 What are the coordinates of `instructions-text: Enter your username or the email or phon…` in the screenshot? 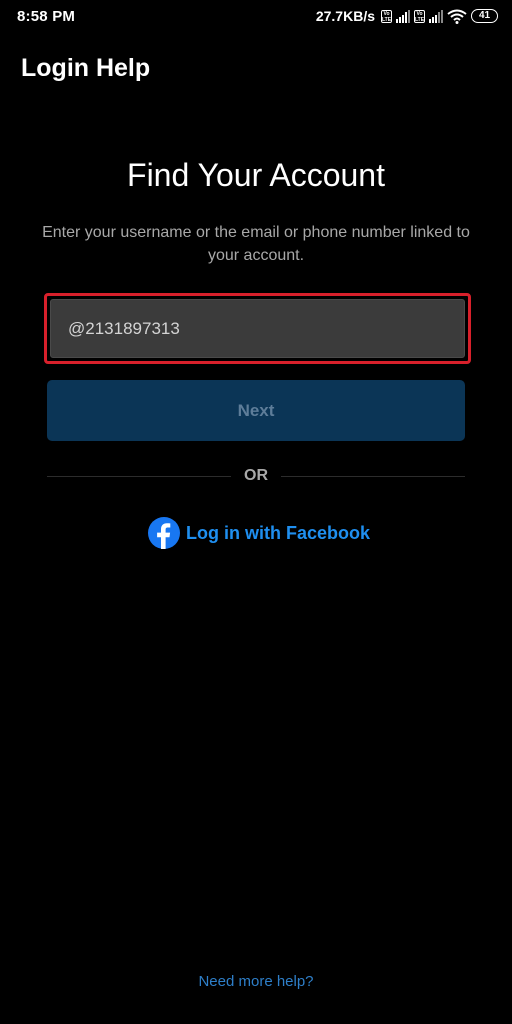 It's located at (256, 244).